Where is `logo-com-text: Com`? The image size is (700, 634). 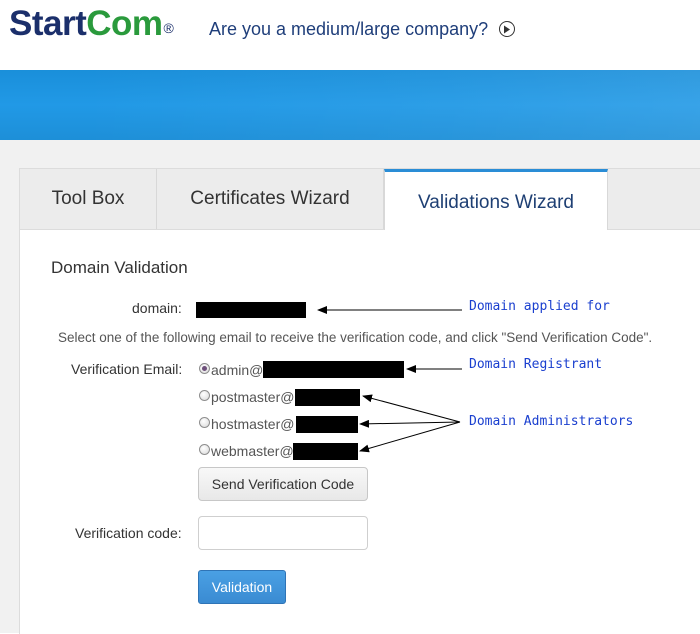 logo-com-text: Com is located at coordinates (124, 23).